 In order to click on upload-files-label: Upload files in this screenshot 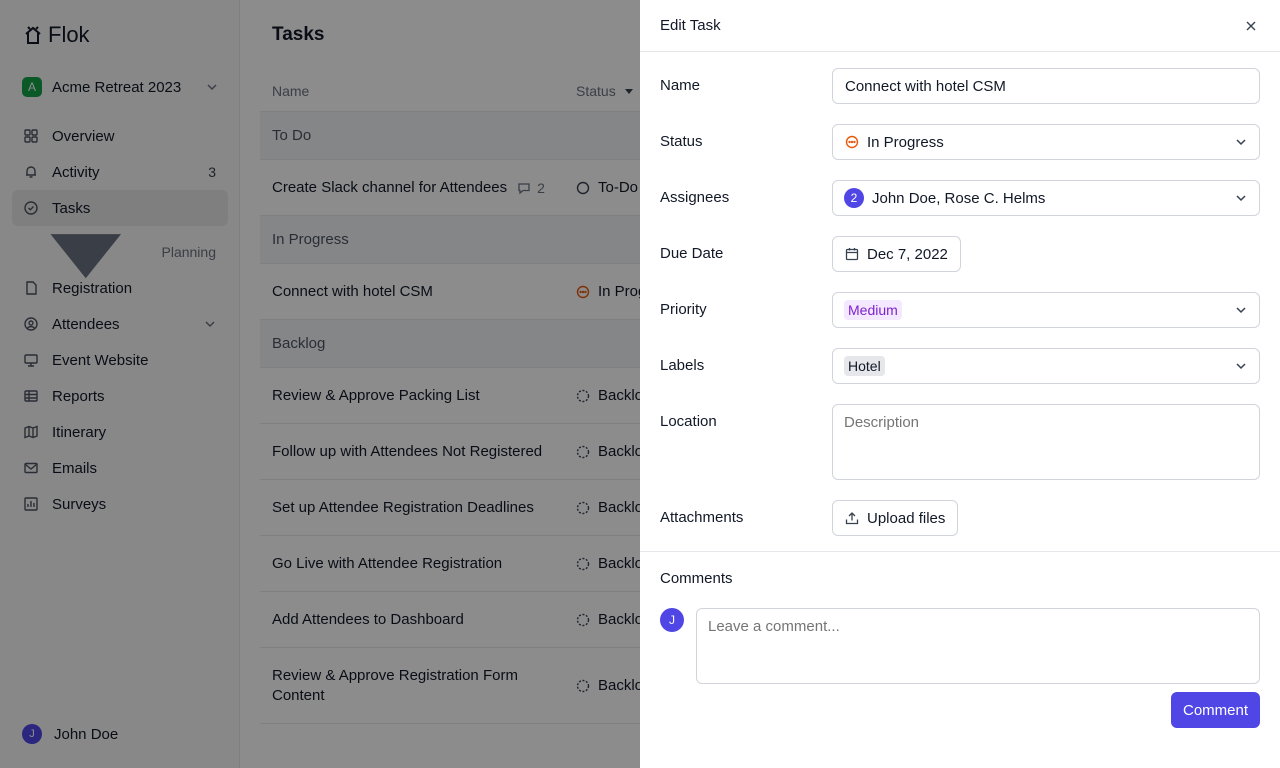, I will do `click(906, 518)`.